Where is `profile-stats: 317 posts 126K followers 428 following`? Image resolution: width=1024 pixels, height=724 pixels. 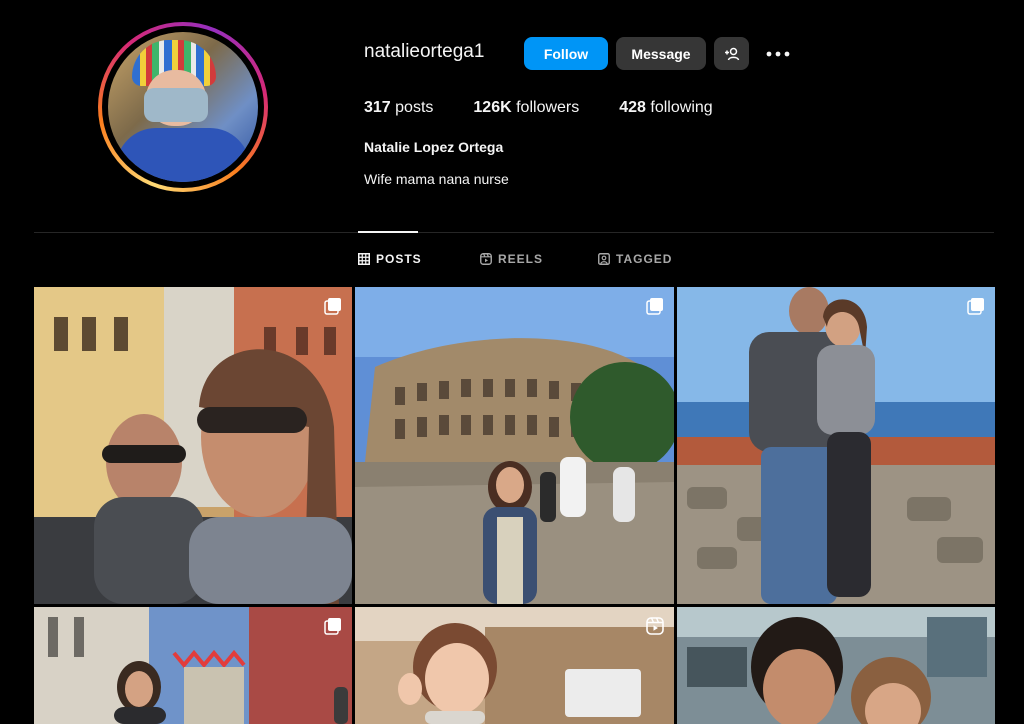
profile-stats: 317 posts 126K followers 428 following is located at coordinates (558, 108).